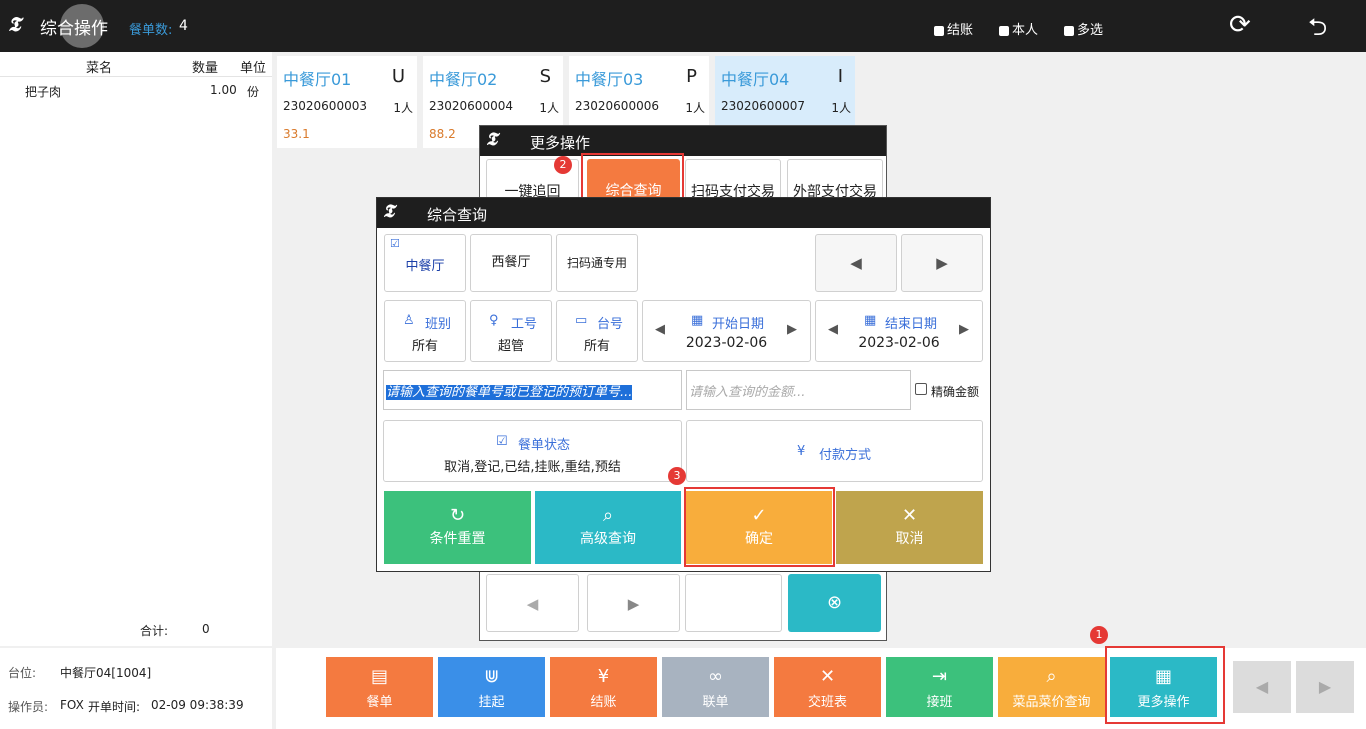 Image resolution: width=1366 pixels, height=729 pixels. Describe the element at coordinates (597, 263) in the screenshot. I see `restaurant-option-scan: 扫码通专用` at that location.